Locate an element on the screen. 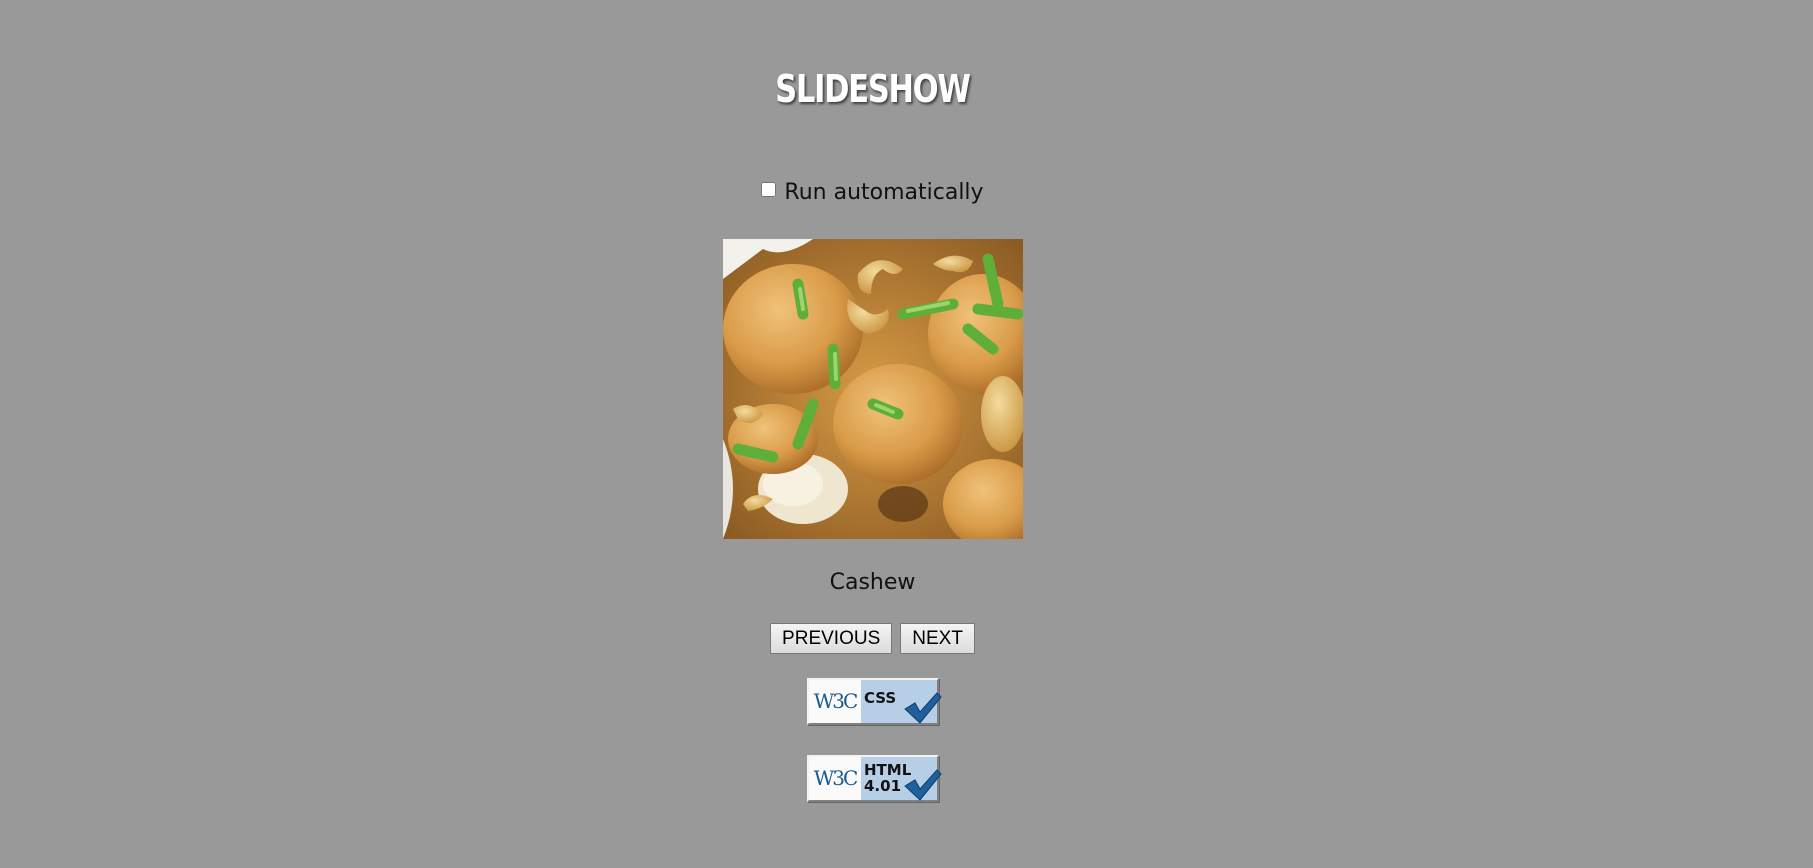 Image resolution: width=1813 pixels, height=868 pixels. html-badge-label-box: HTML 4.01 is located at coordinates (901, 779).